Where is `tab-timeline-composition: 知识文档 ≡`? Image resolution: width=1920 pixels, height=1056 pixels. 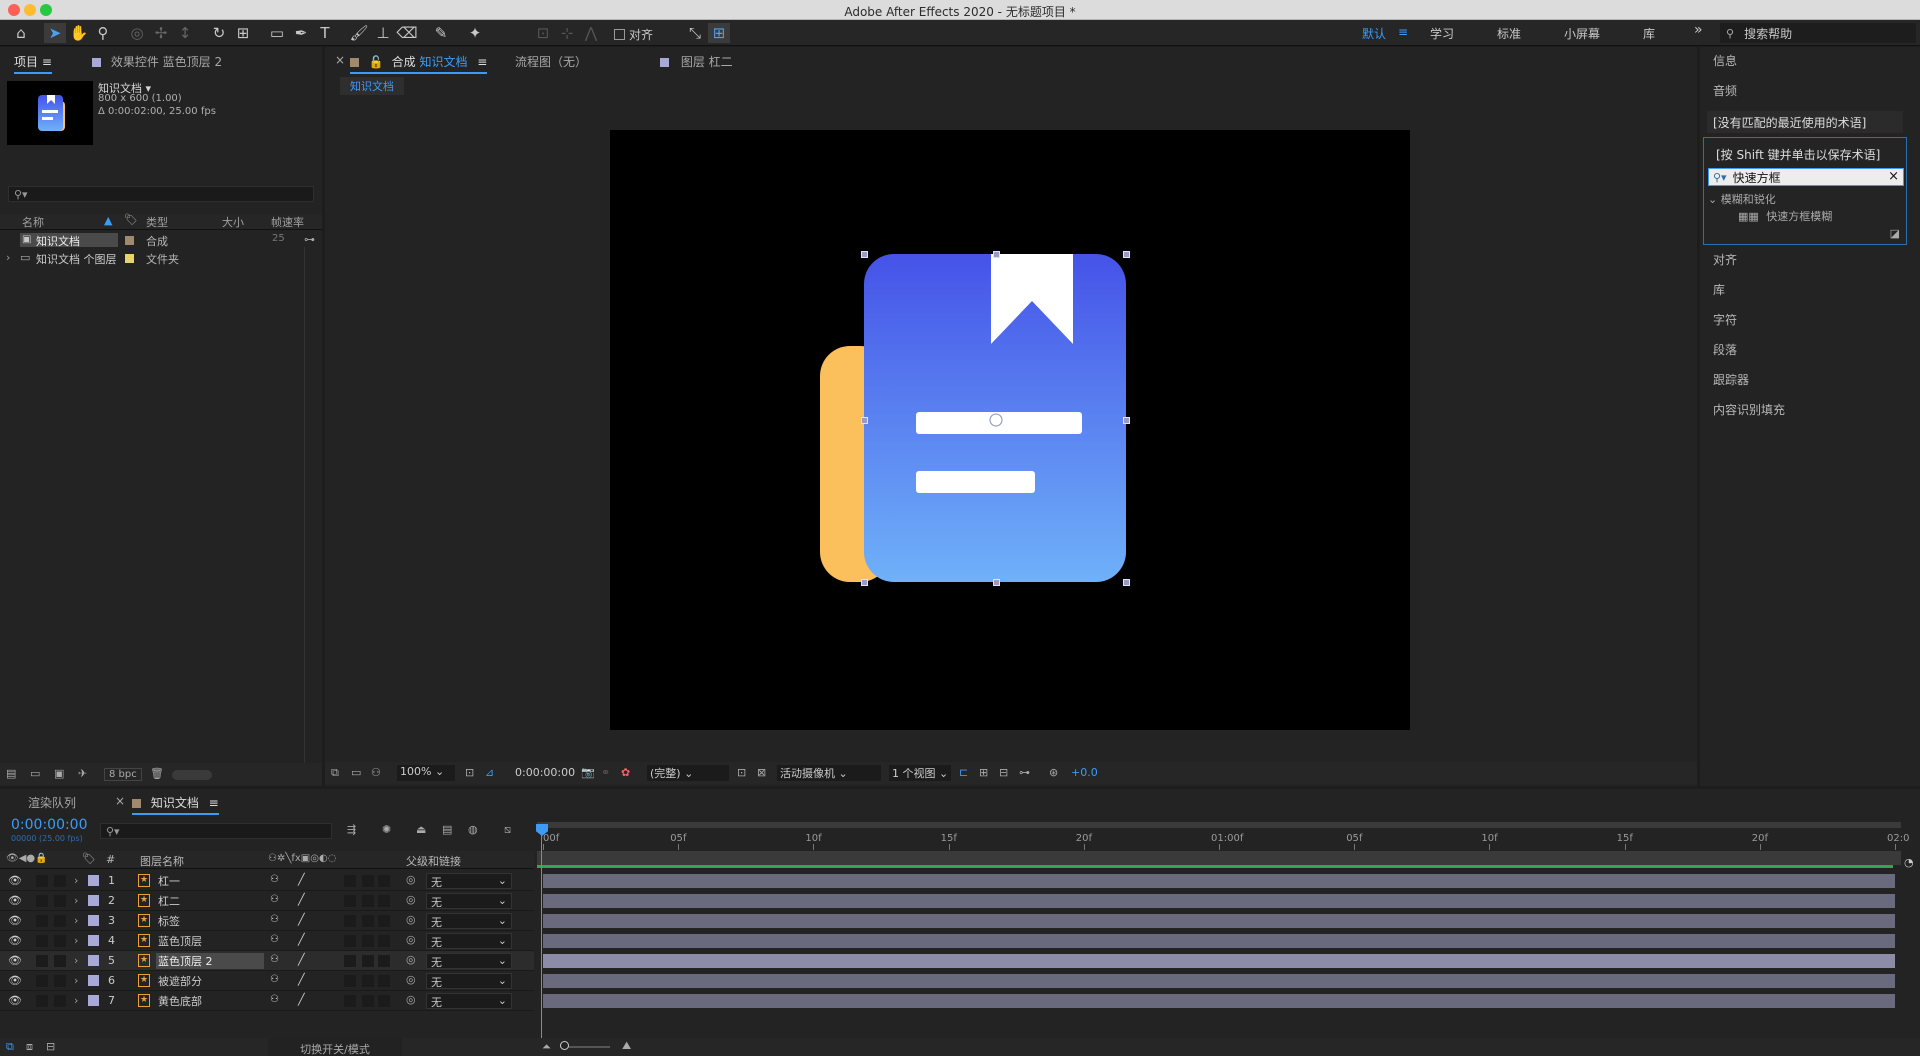 tab-timeline-composition: 知识文档 ≡ is located at coordinates (175, 804).